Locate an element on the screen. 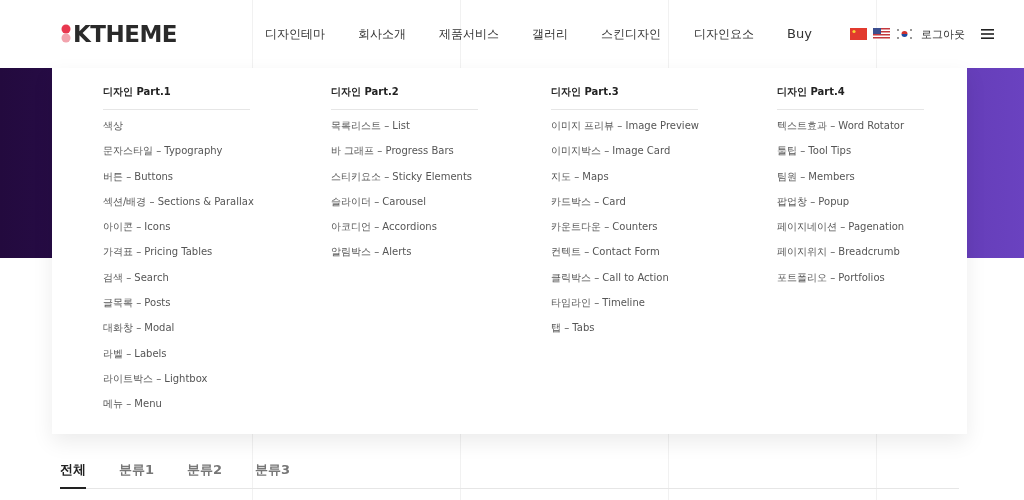 This screenshot has height=500, width=1024. filter-tab: 분류1 is located at coordinates (137, 471).